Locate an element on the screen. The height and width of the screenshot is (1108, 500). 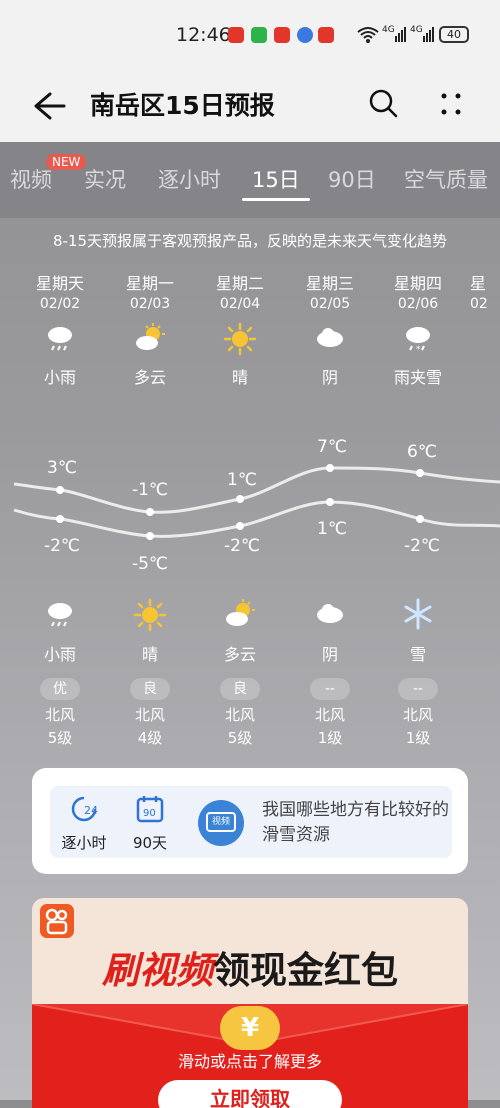
low-temp-label: 1℃ is located at coordinates (332, 529).